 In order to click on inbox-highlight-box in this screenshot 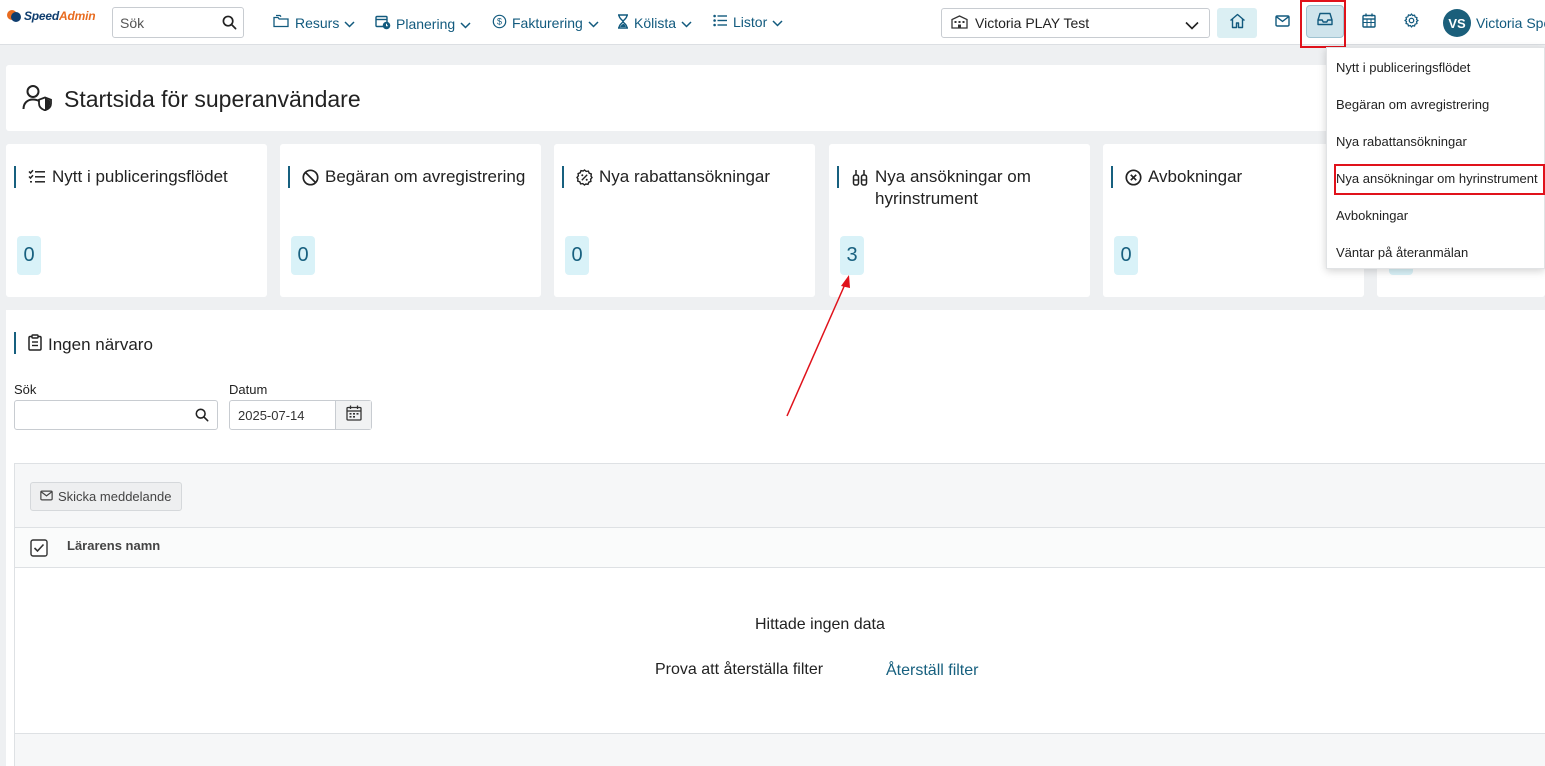, I will do `click(1323, 24)`.